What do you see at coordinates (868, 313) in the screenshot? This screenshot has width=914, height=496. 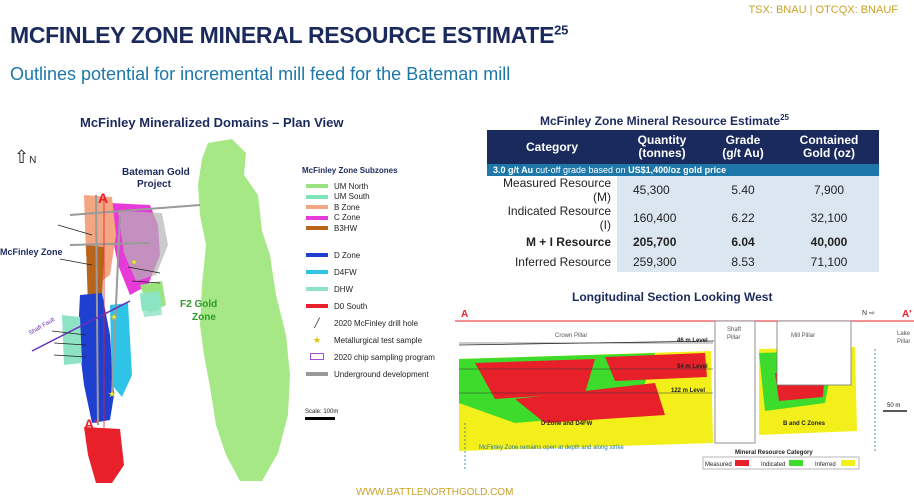 I see `north-arrow-small-icon: N ⇨` at bounding box center [868, 313].